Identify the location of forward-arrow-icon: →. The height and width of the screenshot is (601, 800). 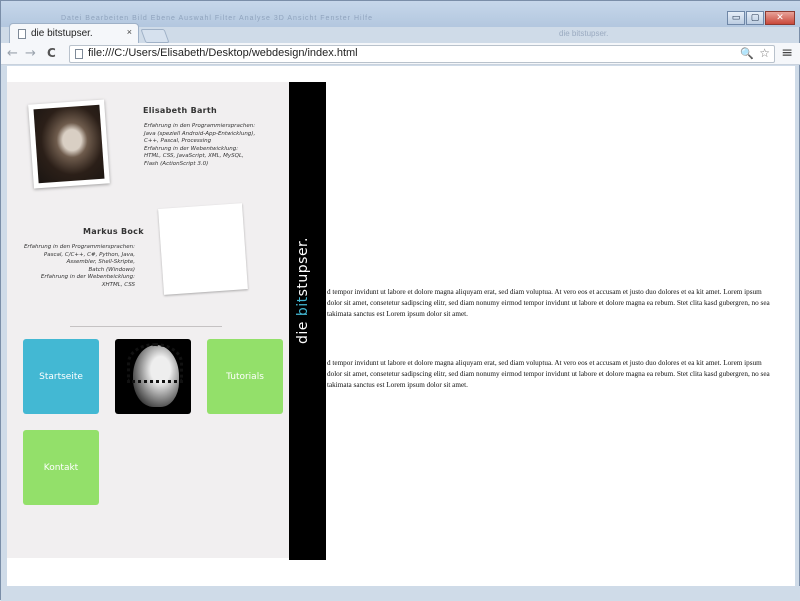
(30, 53).